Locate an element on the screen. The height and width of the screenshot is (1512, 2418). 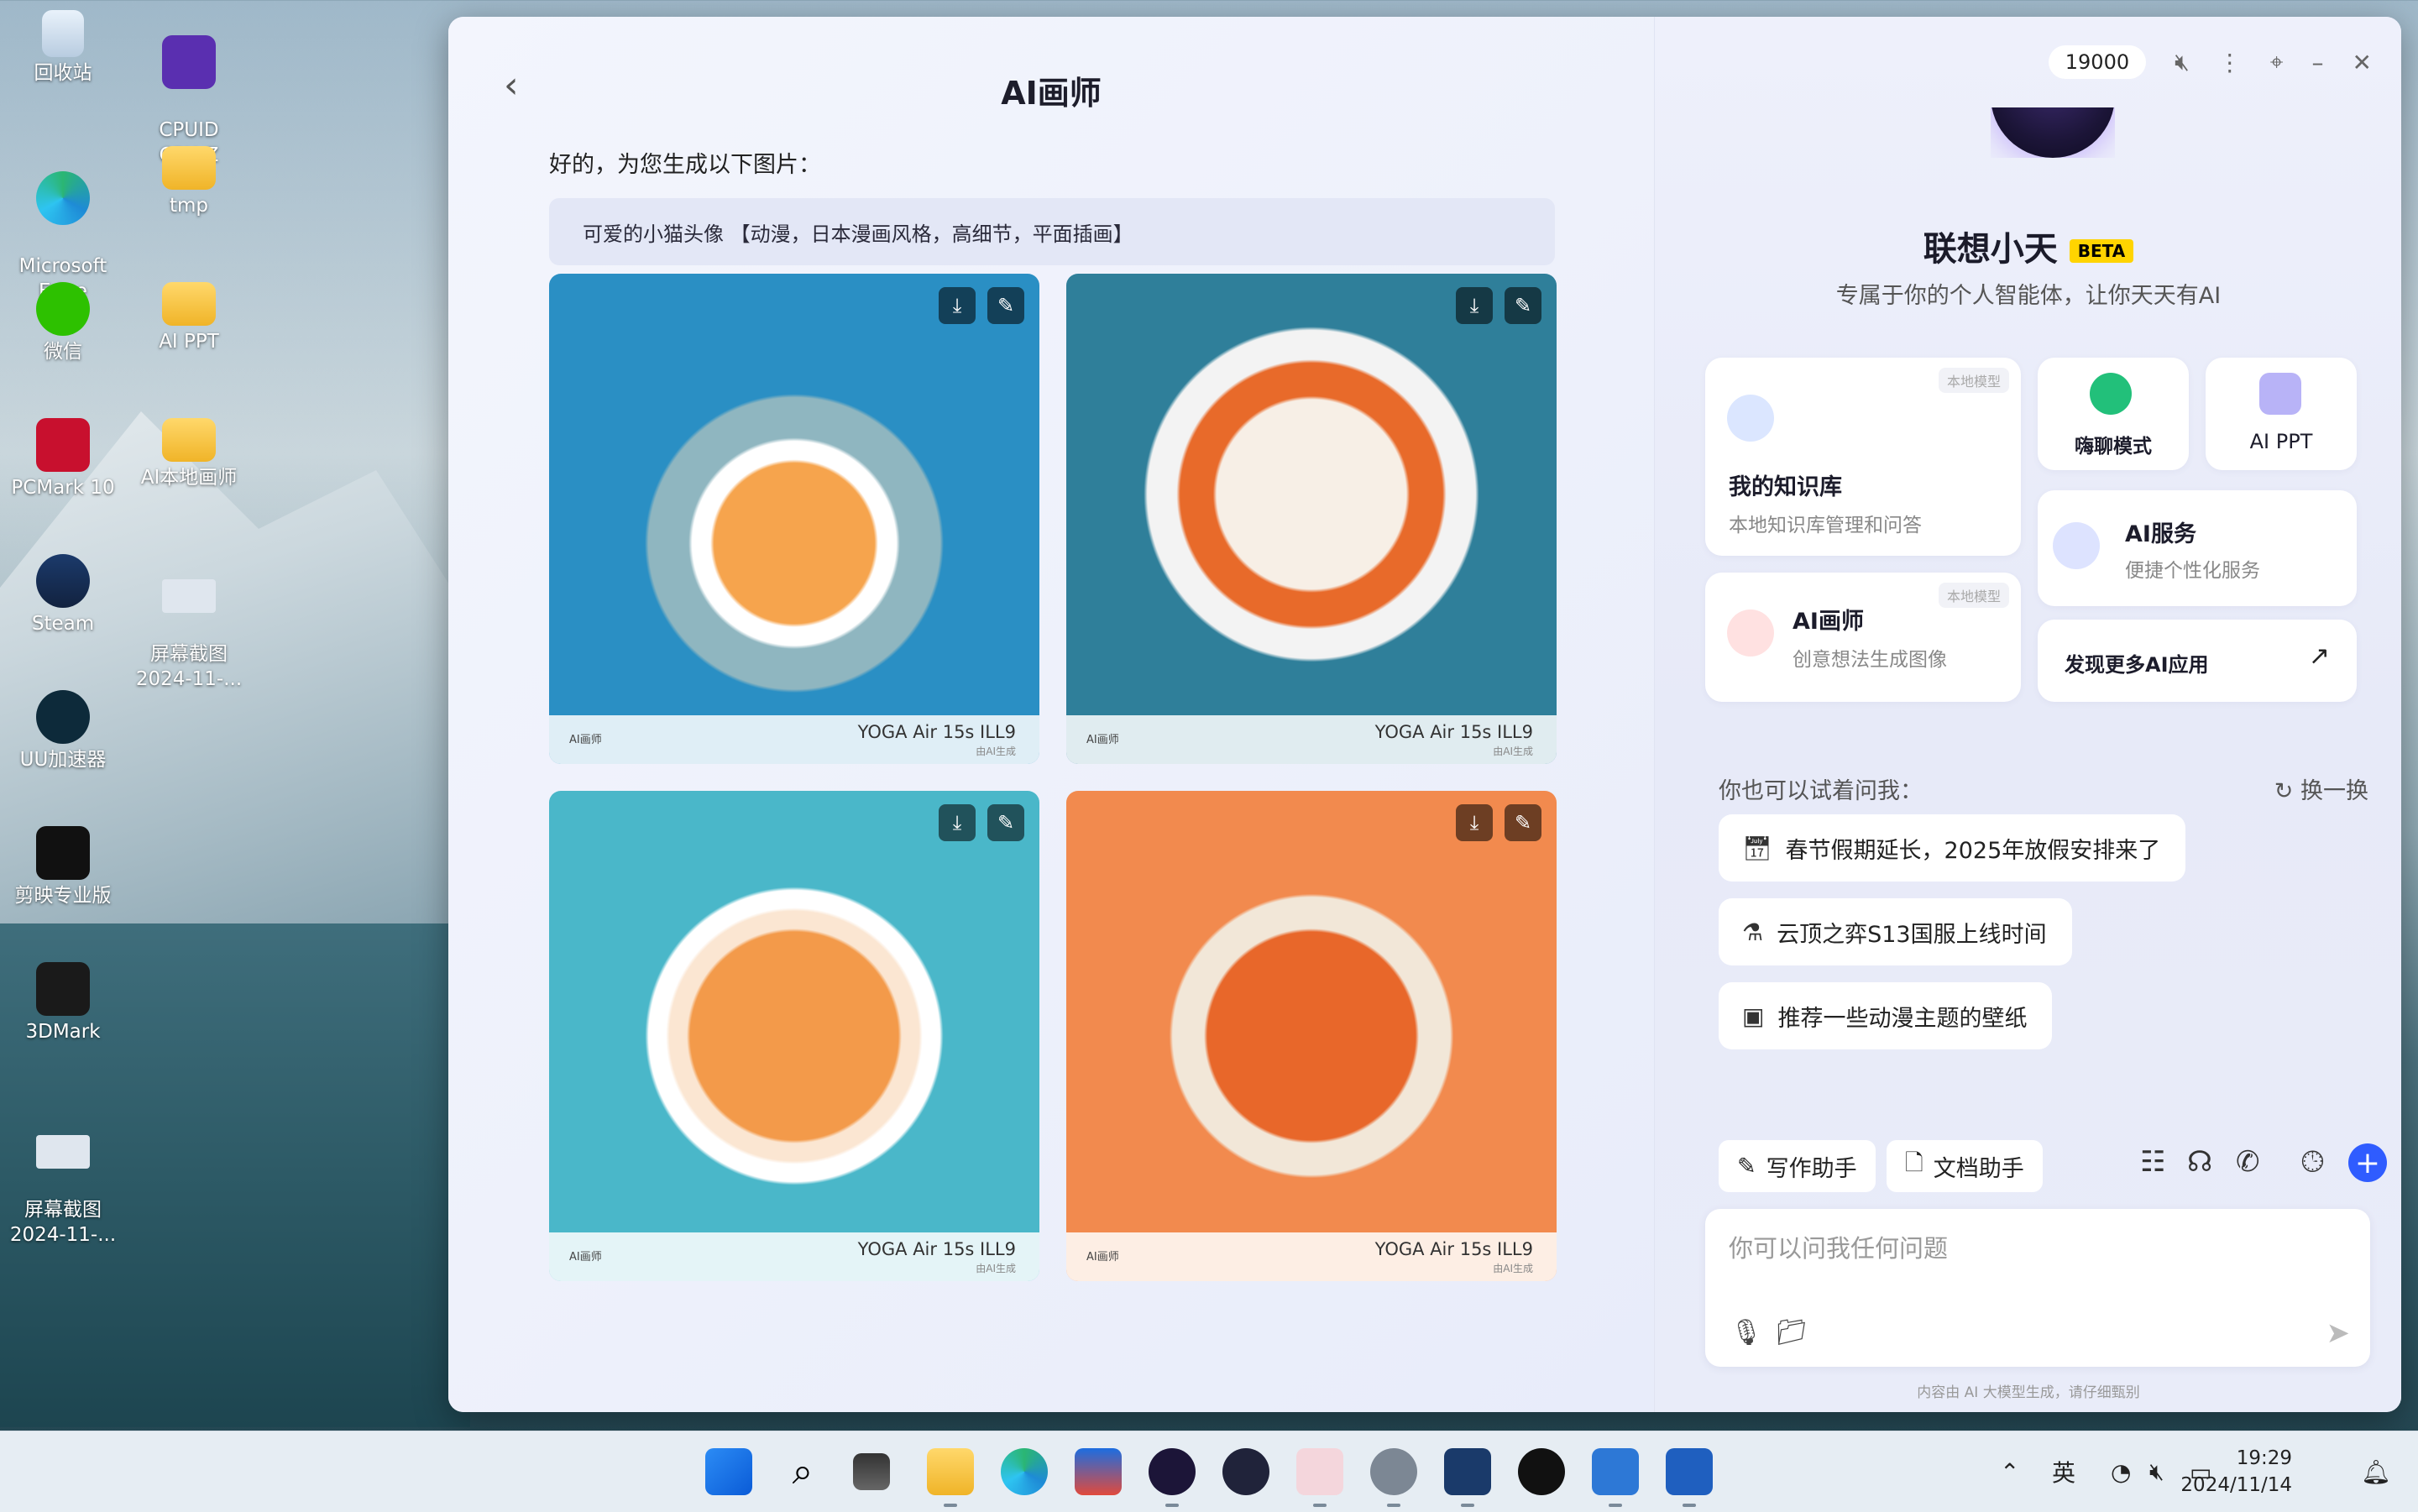
lenovo-ai-taskbar-icon is located at coordinates (1172, 1477).